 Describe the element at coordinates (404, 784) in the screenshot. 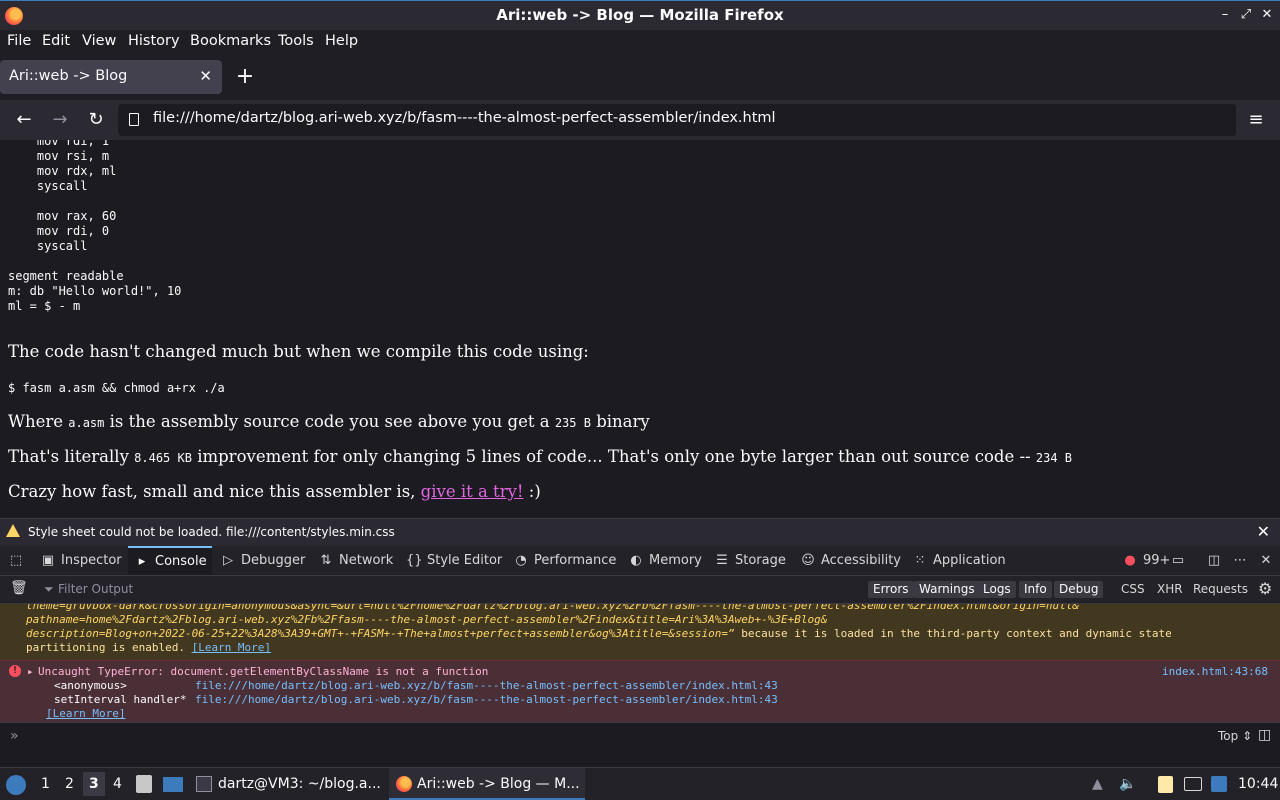

I see `firefox-taskbar-icon` at that location.